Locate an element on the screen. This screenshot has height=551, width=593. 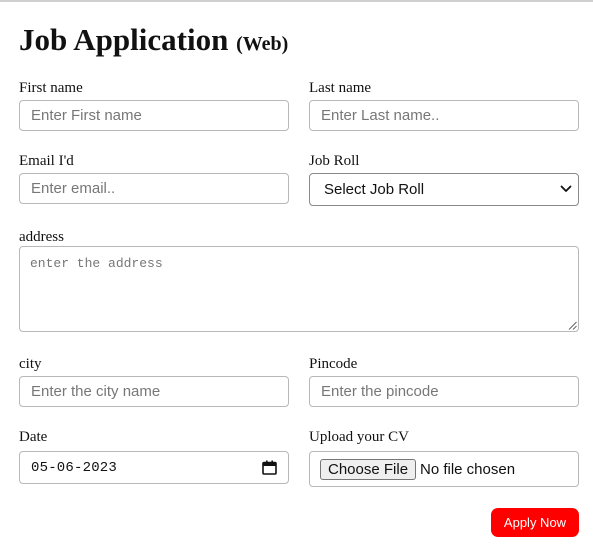
calendar-icon is located at coordinates (269, 467).